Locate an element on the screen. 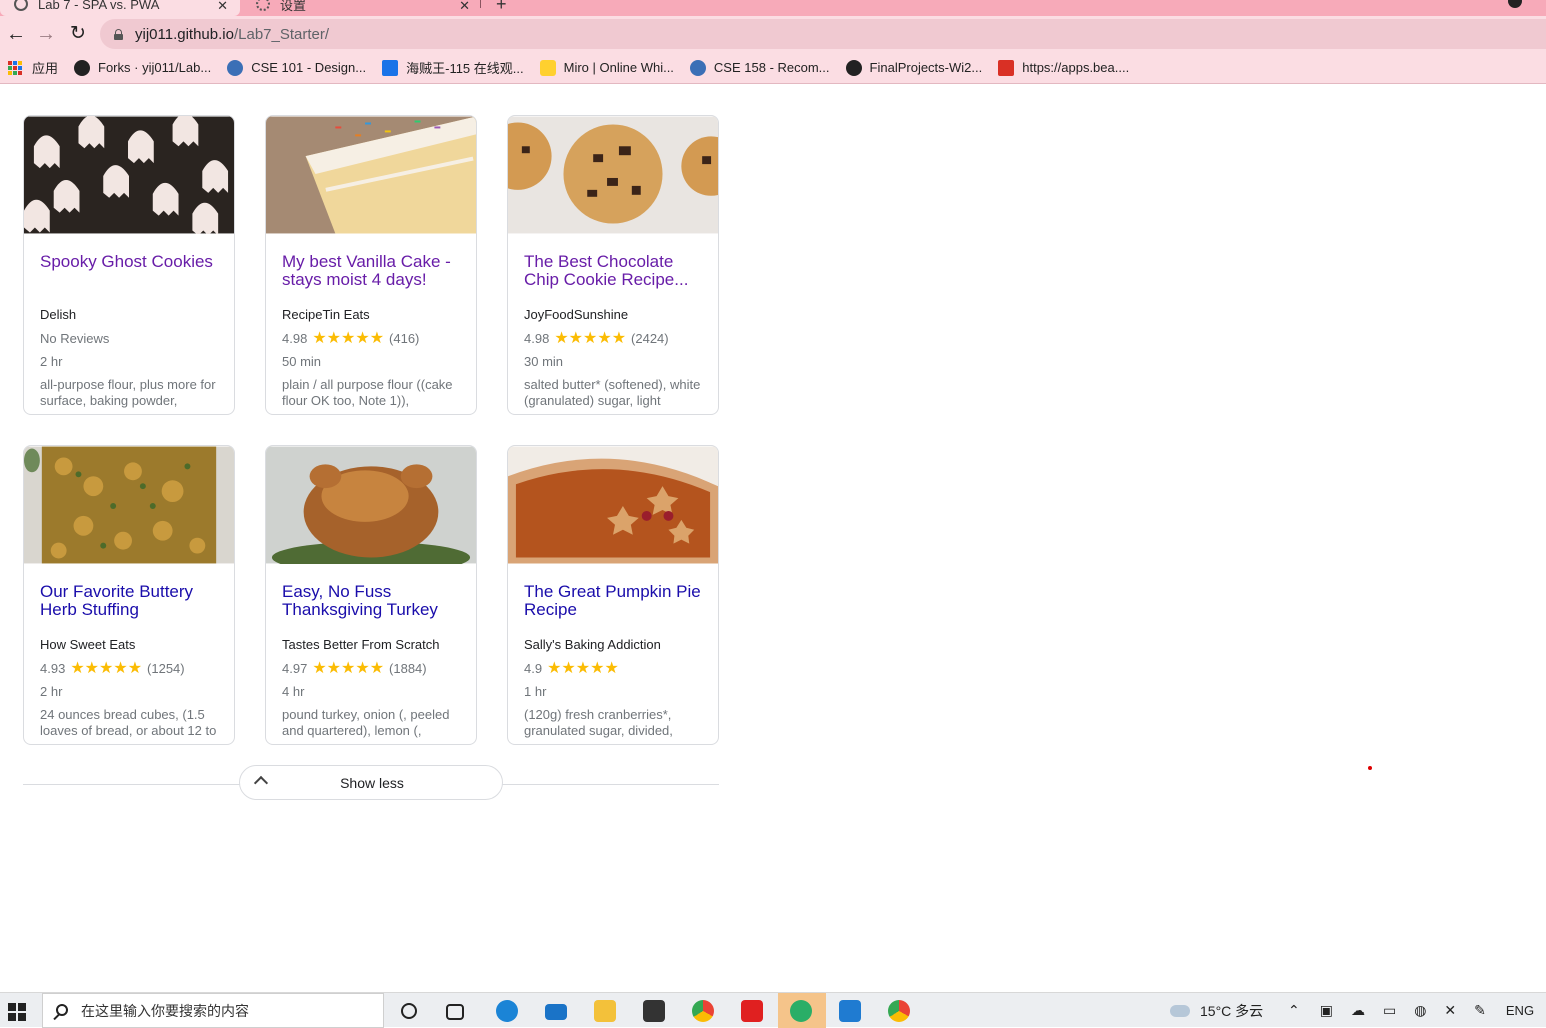  recipe-source: How Sweet Eats is located at coordinates (88, 644).